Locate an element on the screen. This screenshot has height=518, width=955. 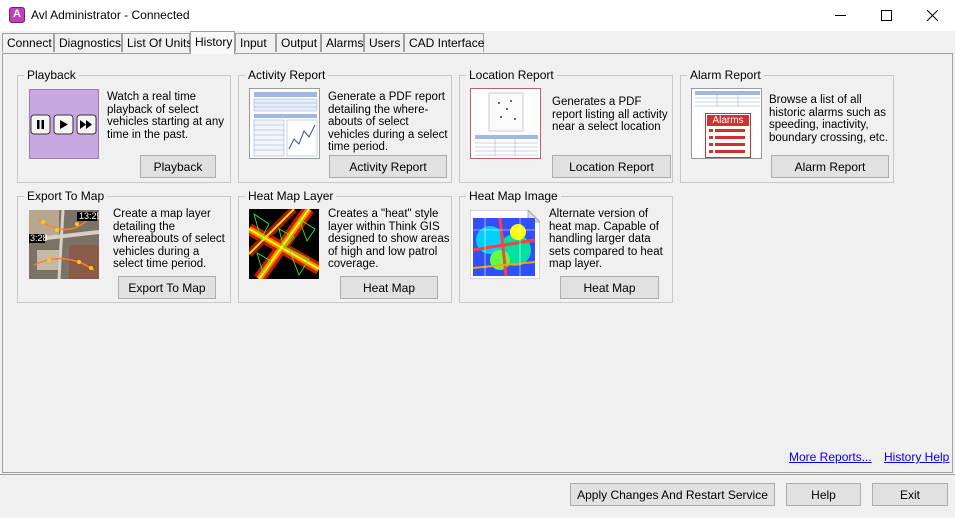
tab-alarms: Alarms is located at coordinates (342, 42).